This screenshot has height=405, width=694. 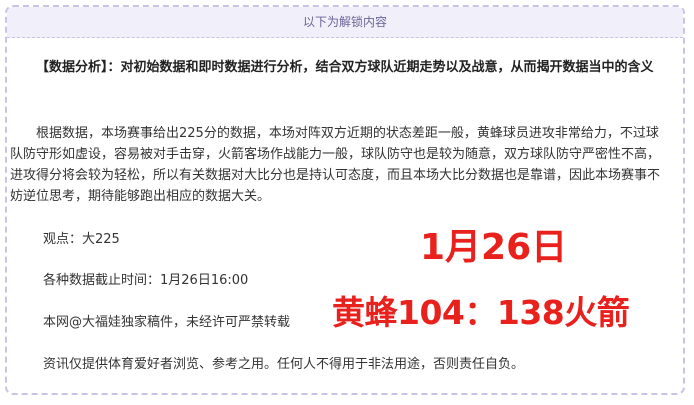 What do you see at coordinates (481, 312) in the screenshot?
I see `highlight-score: 黄蜂104：138火箭` at bounding box center [481, 312].